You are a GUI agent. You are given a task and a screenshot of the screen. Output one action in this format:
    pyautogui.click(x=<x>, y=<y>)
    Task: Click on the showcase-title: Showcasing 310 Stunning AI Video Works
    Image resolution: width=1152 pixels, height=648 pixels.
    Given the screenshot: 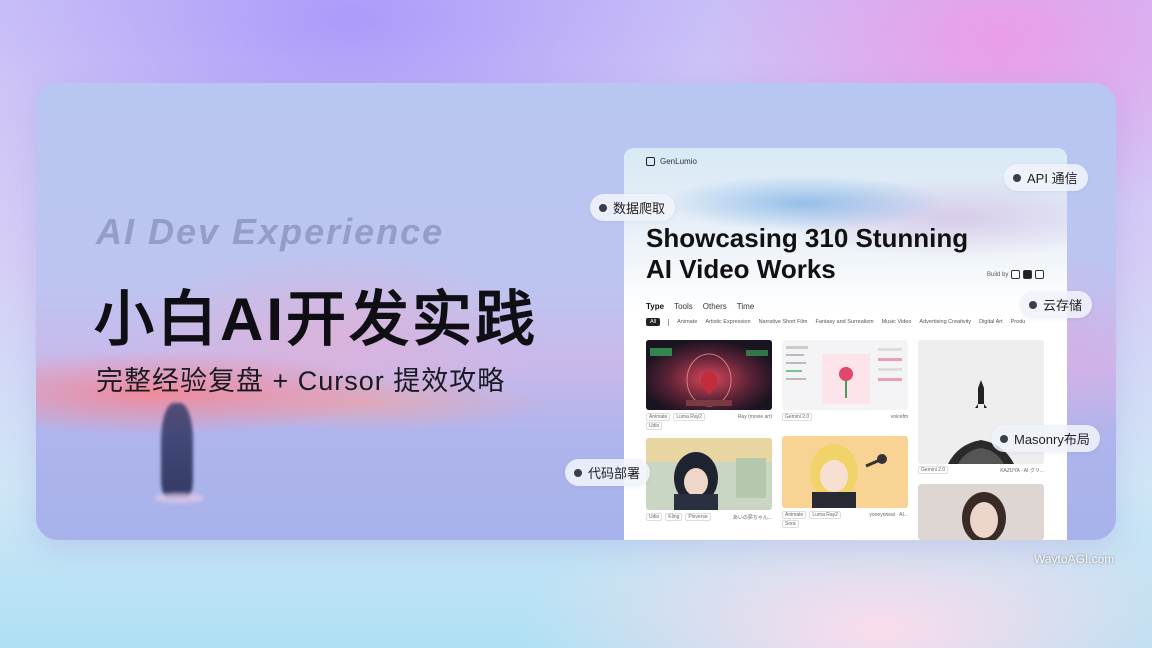 What is the action you would take?
    pyautogui.click(x=807, y=254)
    